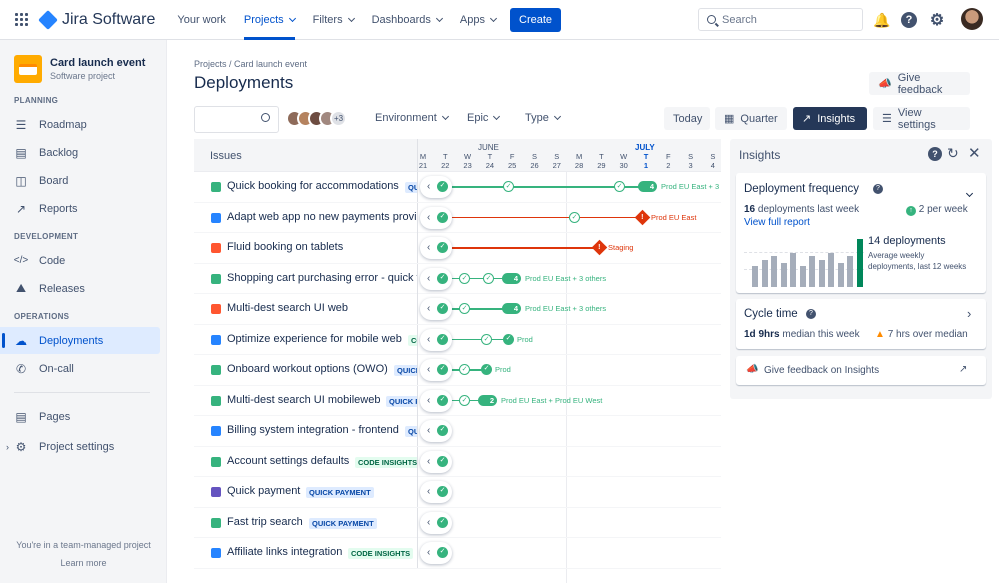 This screenshot has height=583, width=999. I want to click on sidebar-item-backlog: ▤ Backlog, so click(83, 152).